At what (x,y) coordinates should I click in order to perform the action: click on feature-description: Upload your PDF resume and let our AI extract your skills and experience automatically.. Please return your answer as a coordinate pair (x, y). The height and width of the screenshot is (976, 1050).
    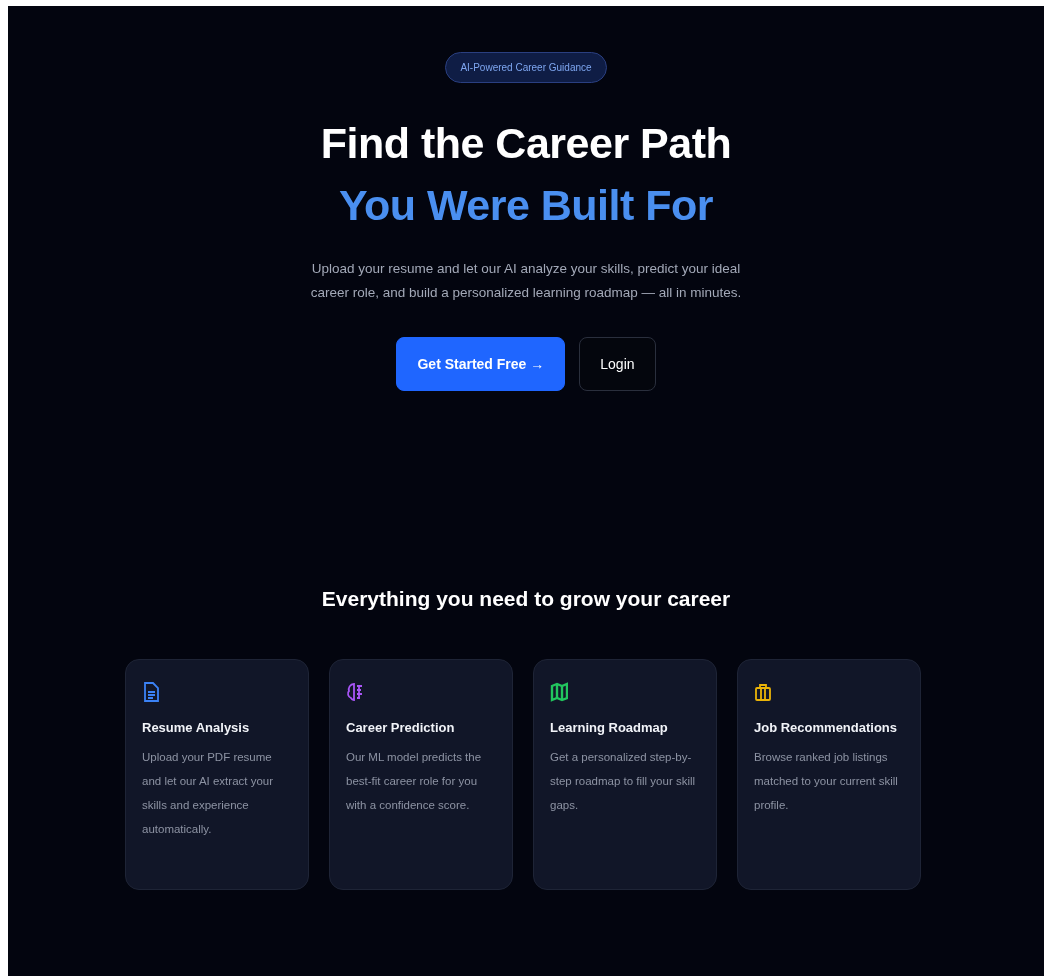
    Looking at the image, I should click on (208, 793).